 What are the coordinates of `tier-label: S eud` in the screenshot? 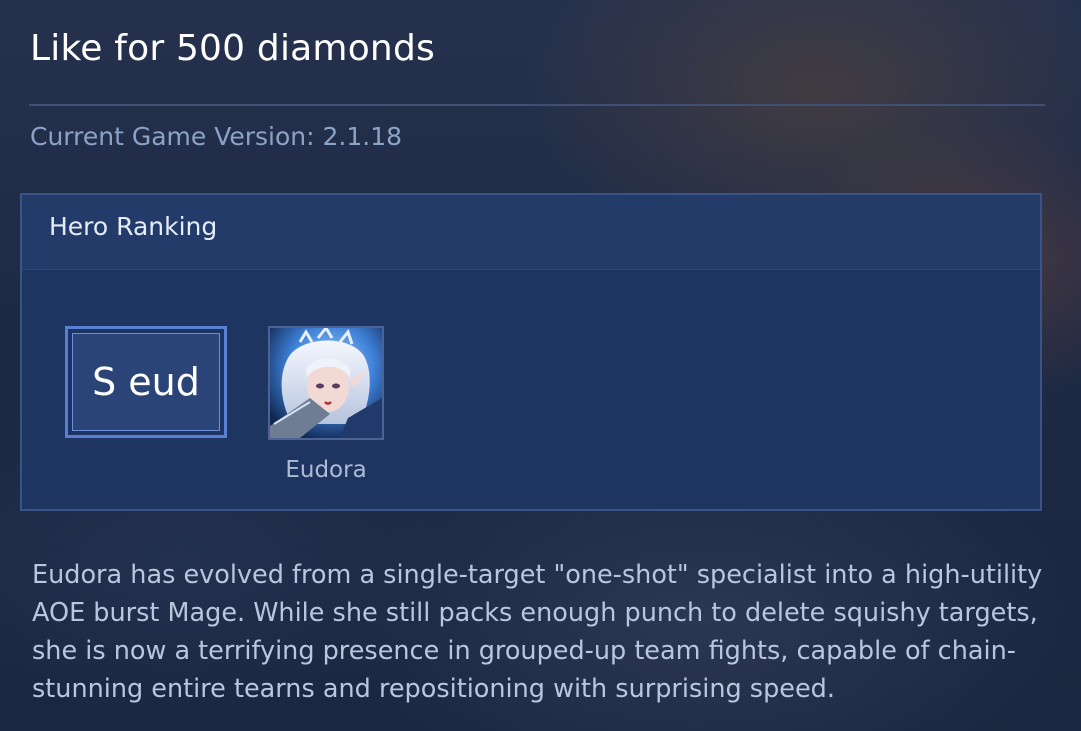 It's located at (146, 382).